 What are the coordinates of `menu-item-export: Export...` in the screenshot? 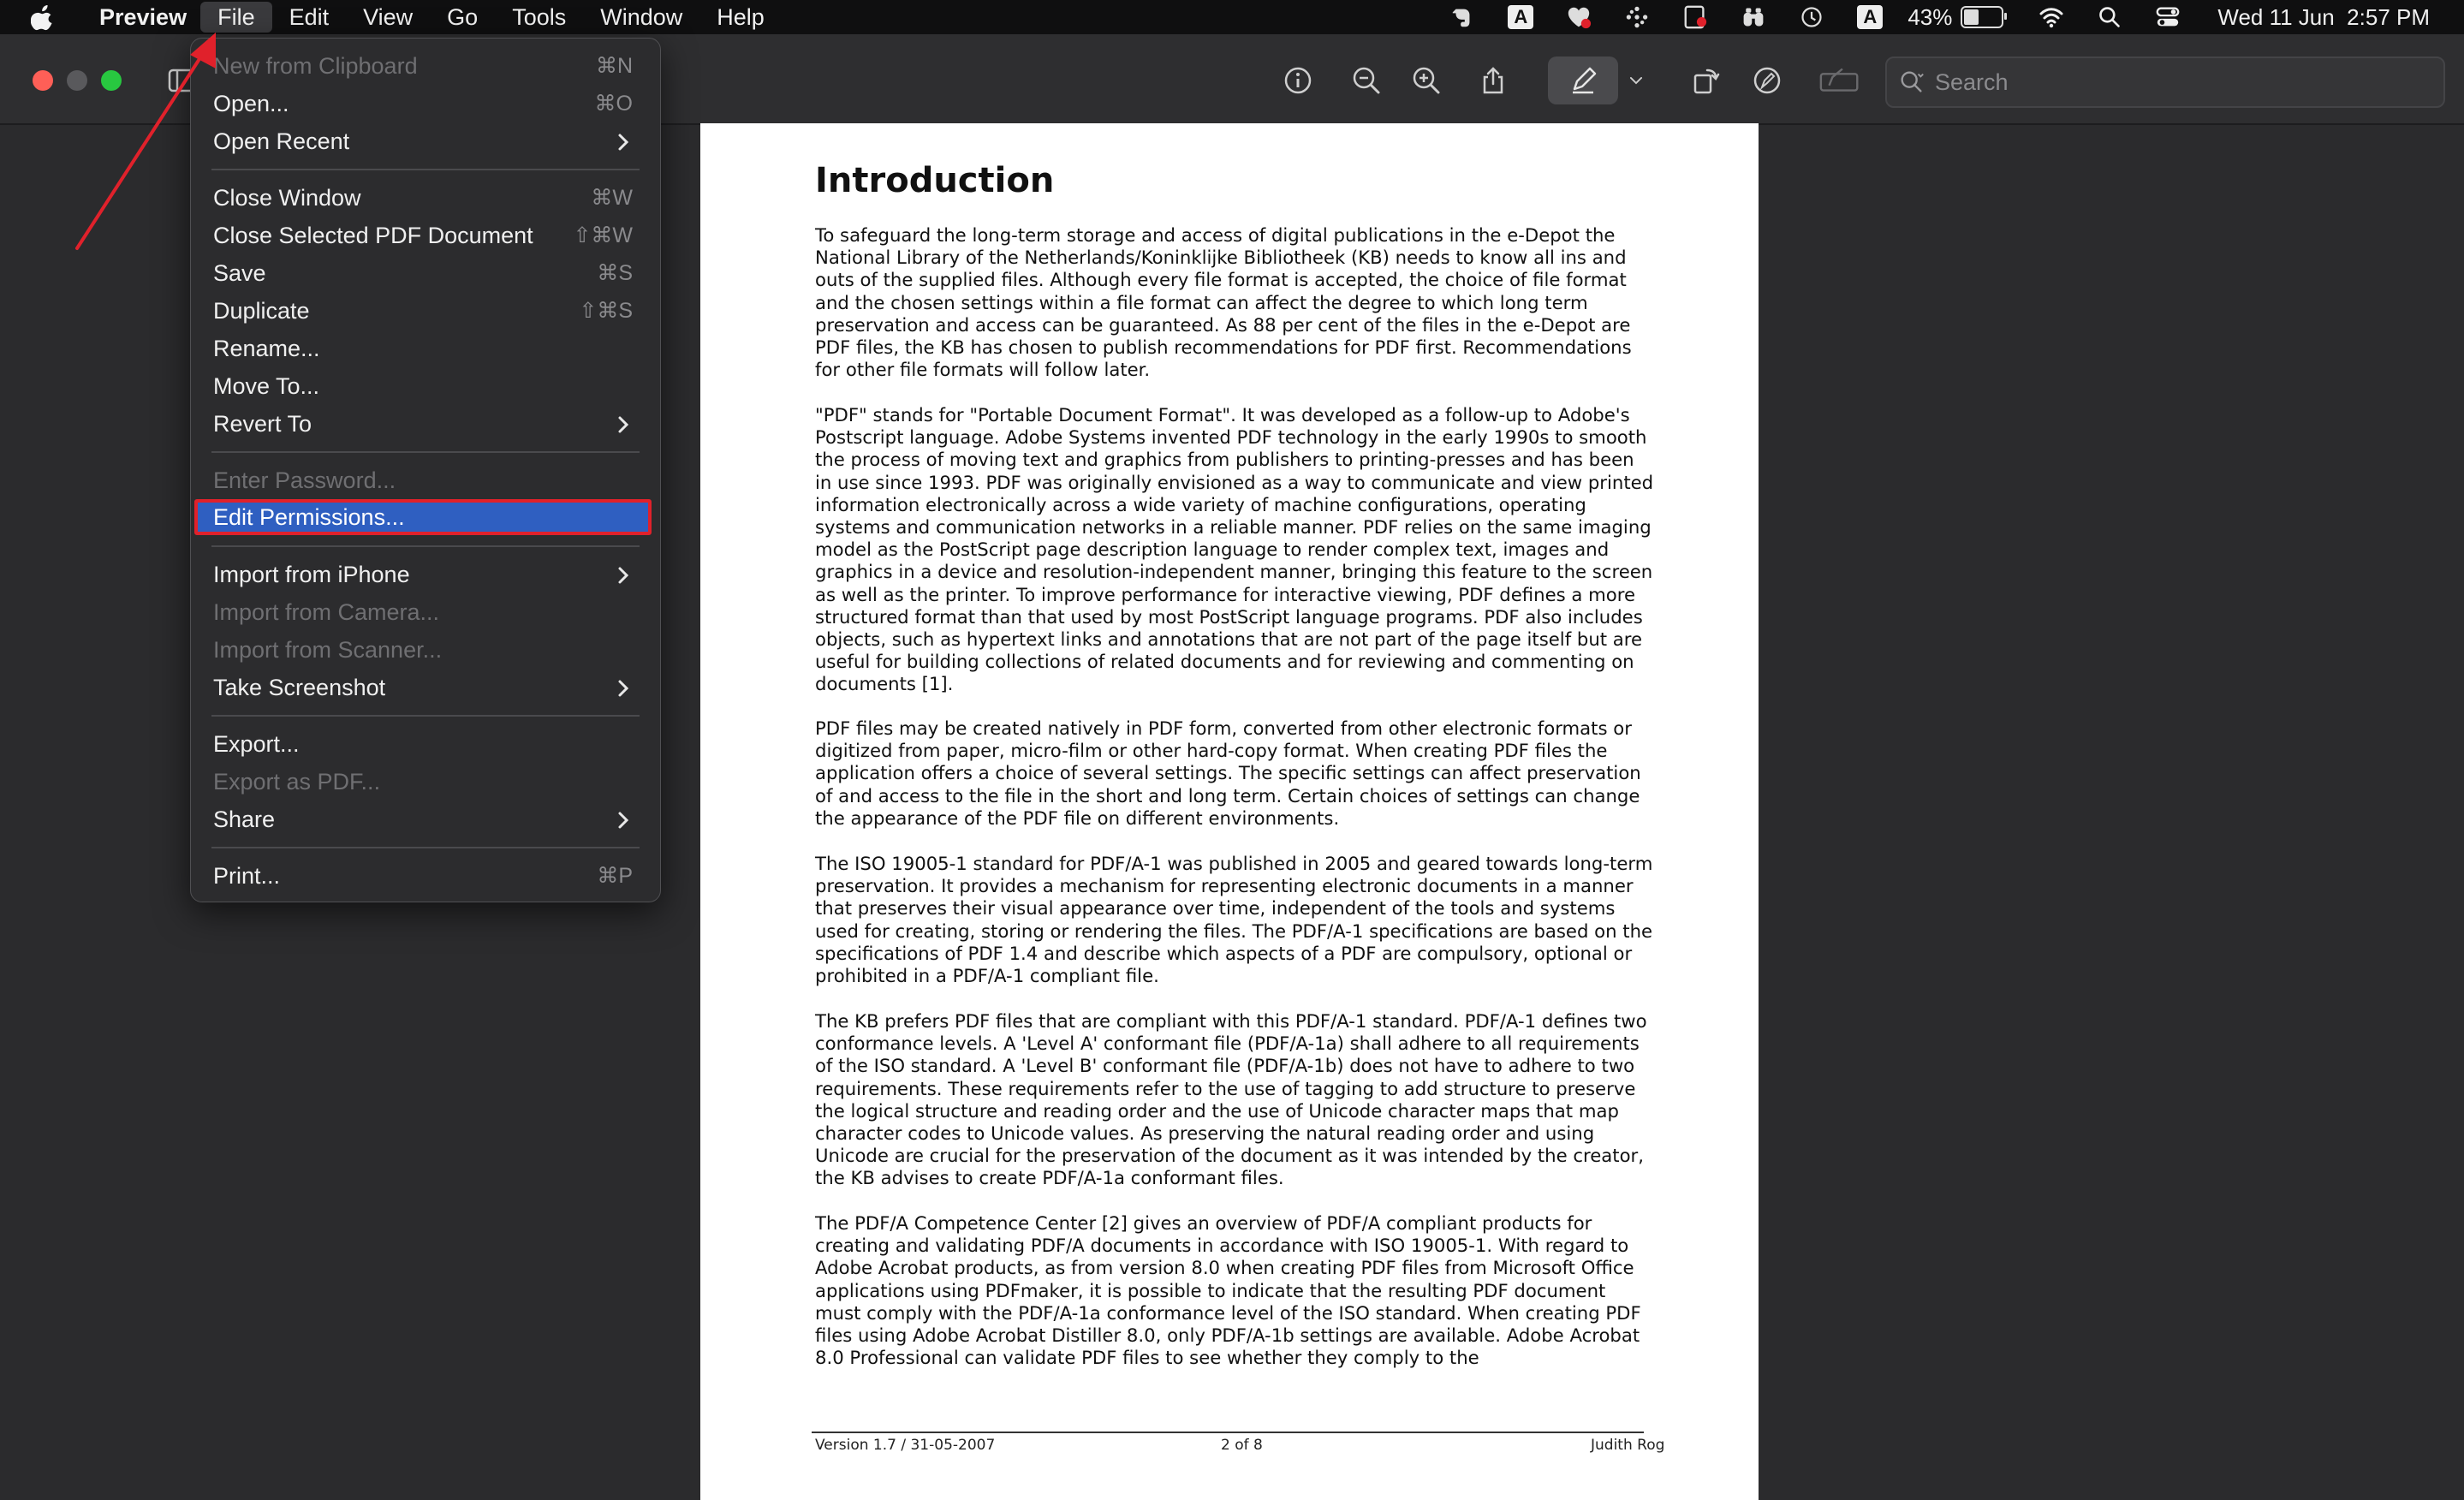 It's located at (424, 744).